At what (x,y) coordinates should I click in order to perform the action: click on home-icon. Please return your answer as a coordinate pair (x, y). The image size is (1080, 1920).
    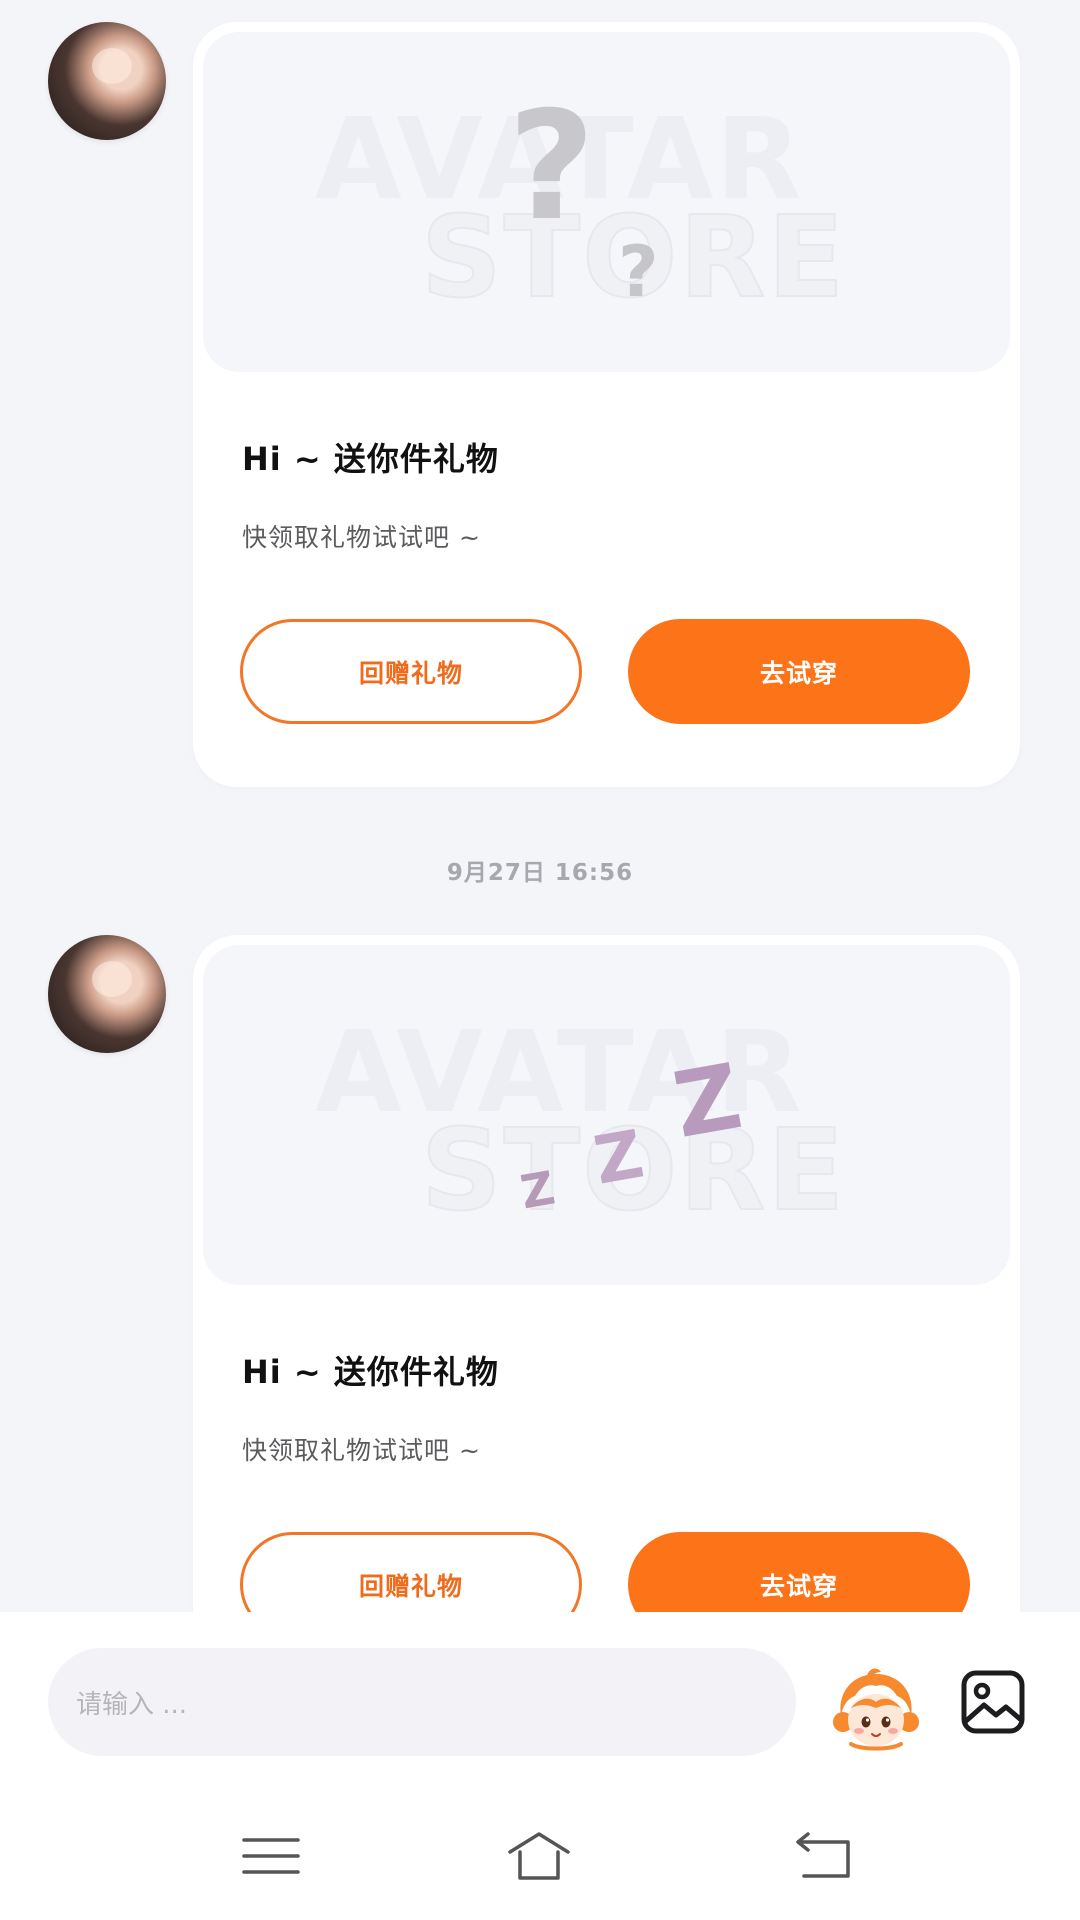
    Looking at the image, I should click on (539, 1856).